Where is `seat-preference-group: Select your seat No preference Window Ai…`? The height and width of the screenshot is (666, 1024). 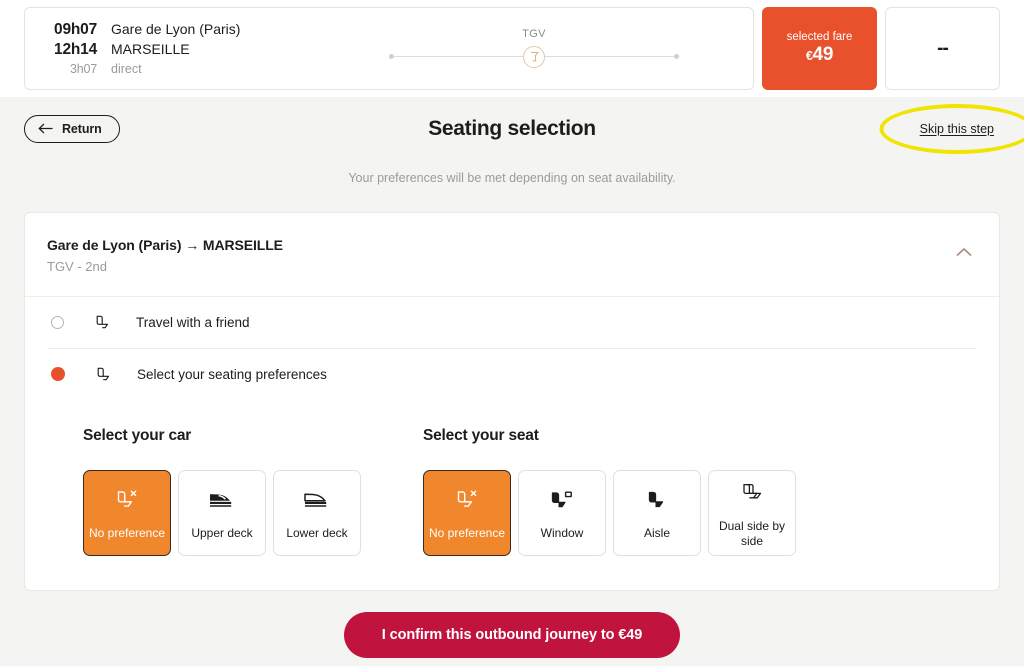 seat-preference-group: Select your seat No preference Window Ai… is located at coordinates (609, 491).